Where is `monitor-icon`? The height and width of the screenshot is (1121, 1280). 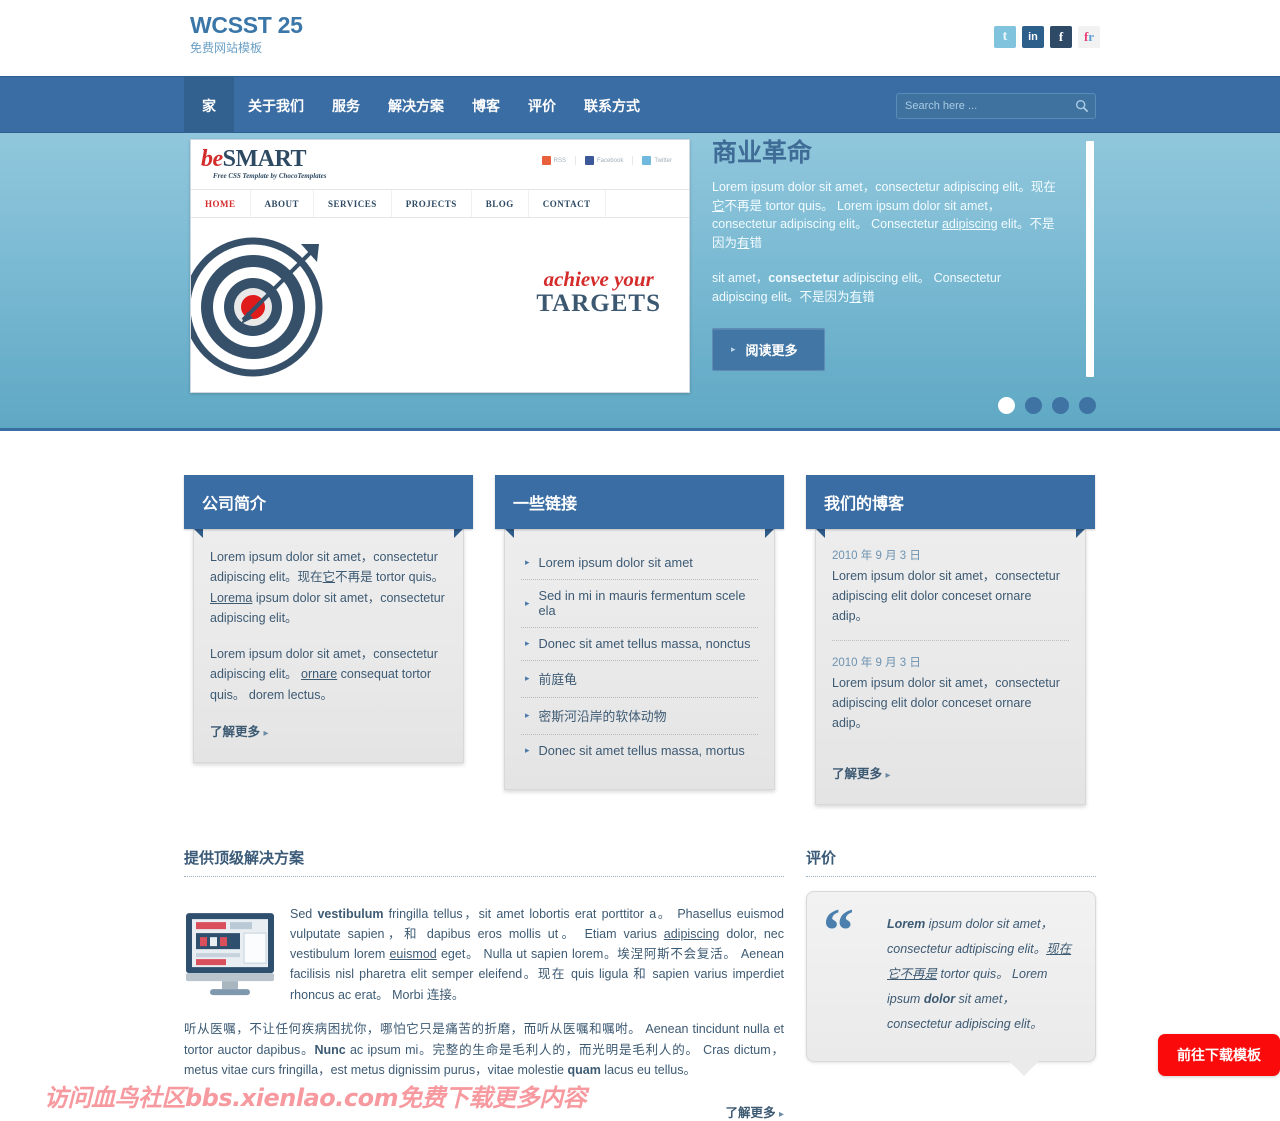 monitor-icon is located at coordinates (230, 954).